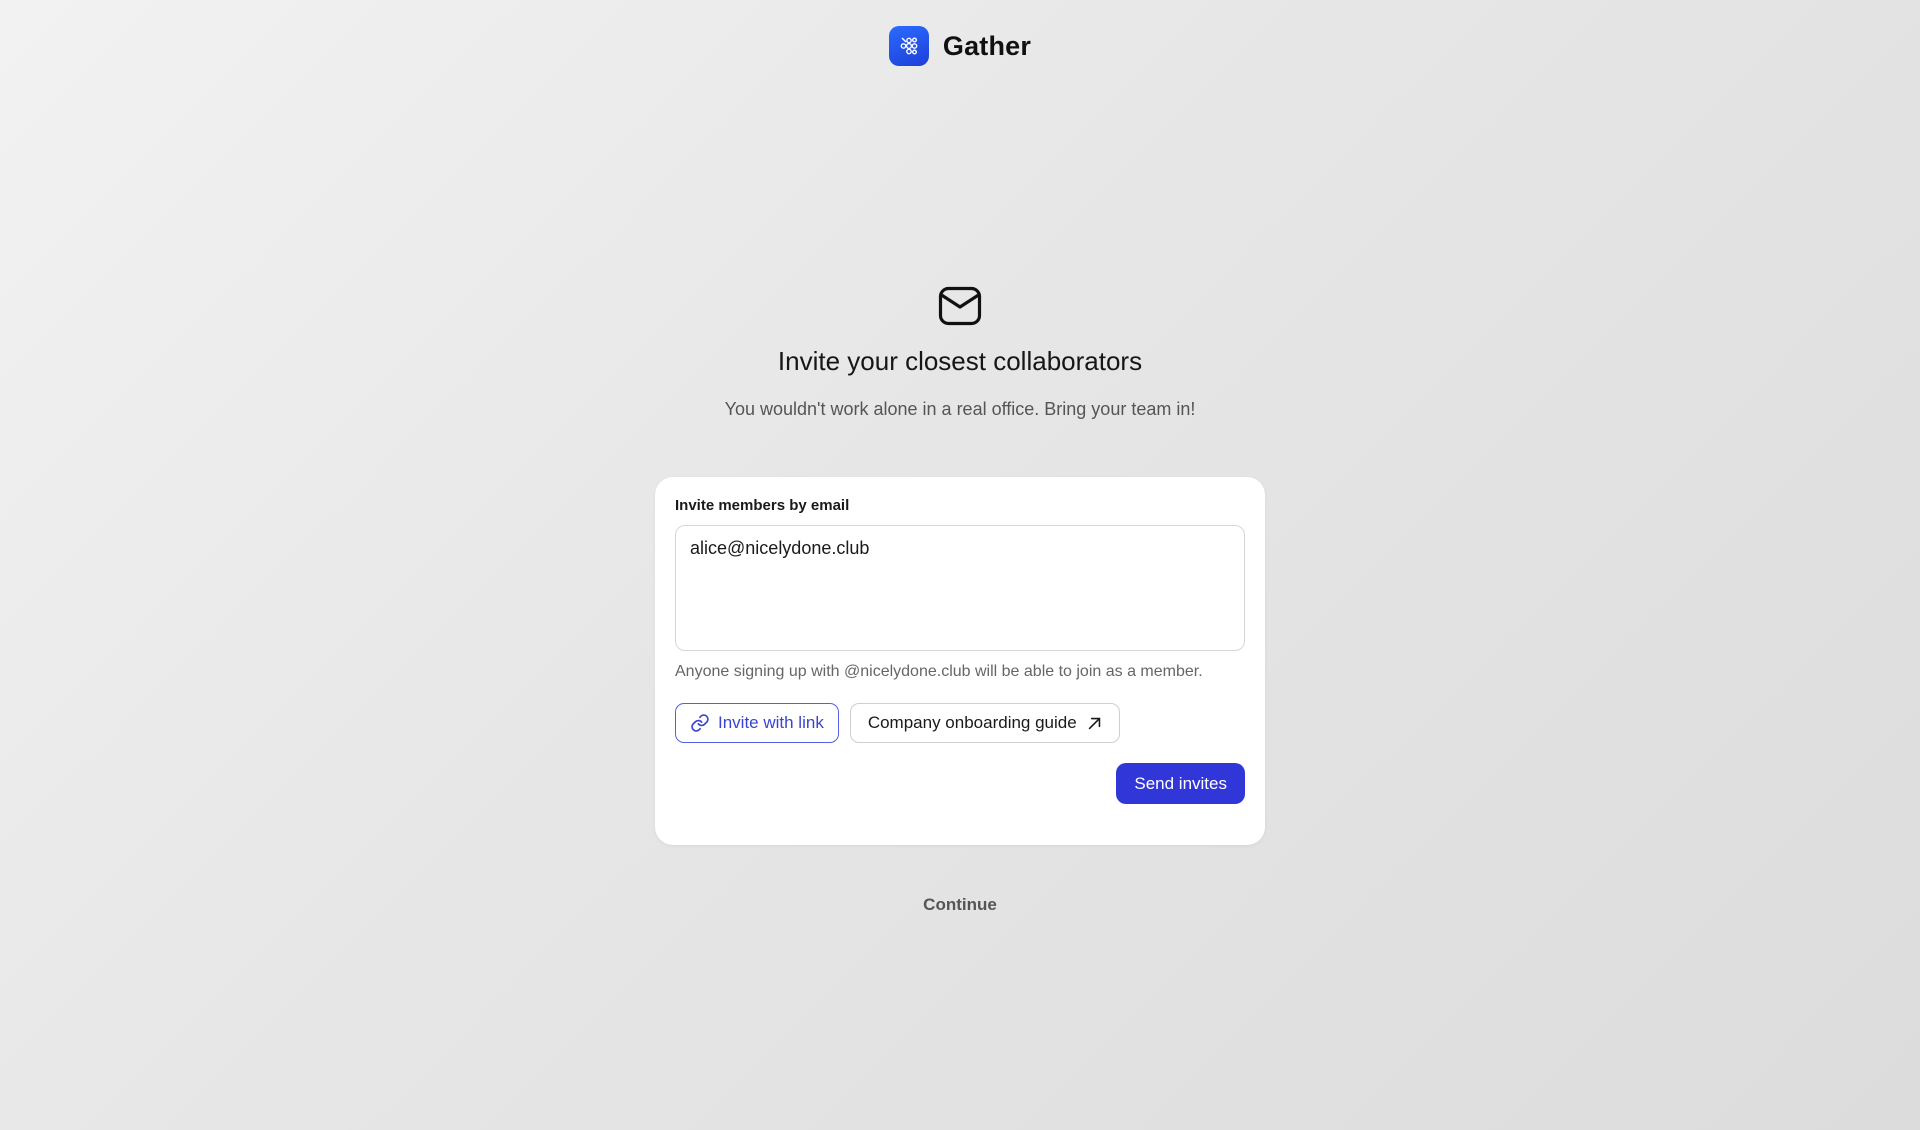 This screenshot has width=1920, height=1130. I want to click on brand-header: Gather, so click(960, 46).